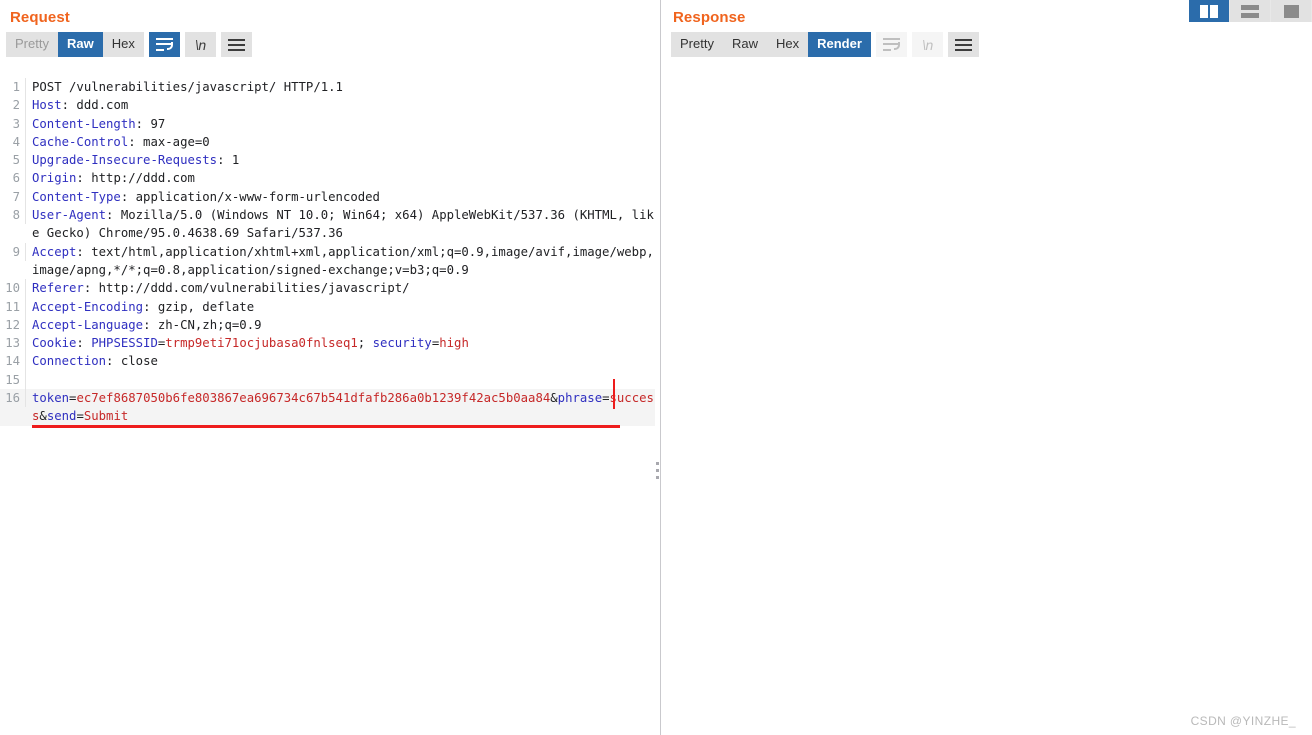 The height and width of the screenshot is (735, 1312). What do you see at coordinates (113, 178) in the screenshot?
I see `code-text: Origin: http://ddd.com` at bounding box center [113, 178].